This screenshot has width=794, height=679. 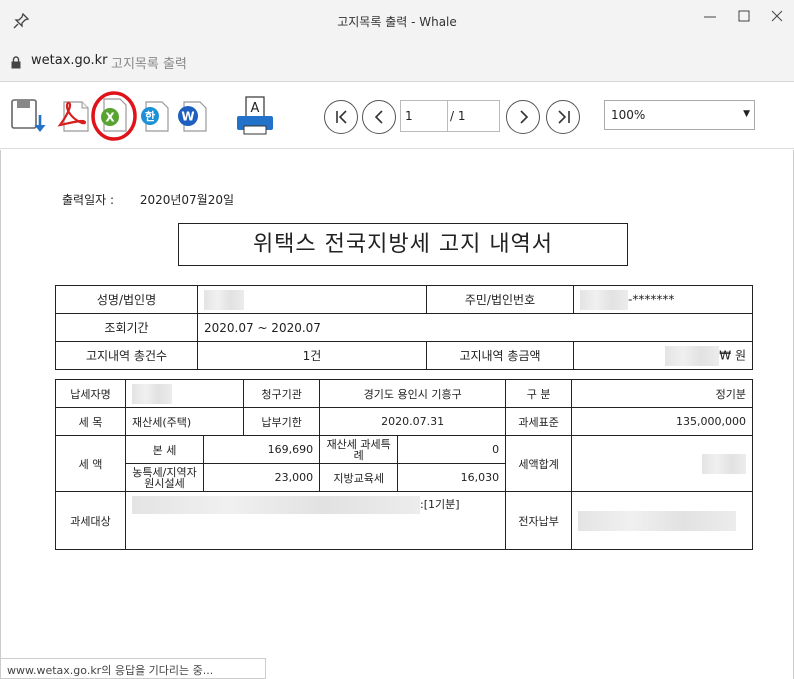 What do you see at coordinates (187, 200) in the screenshot?
I see `print-date-value: 2020년07월20일` at bounding box center [187, 200].